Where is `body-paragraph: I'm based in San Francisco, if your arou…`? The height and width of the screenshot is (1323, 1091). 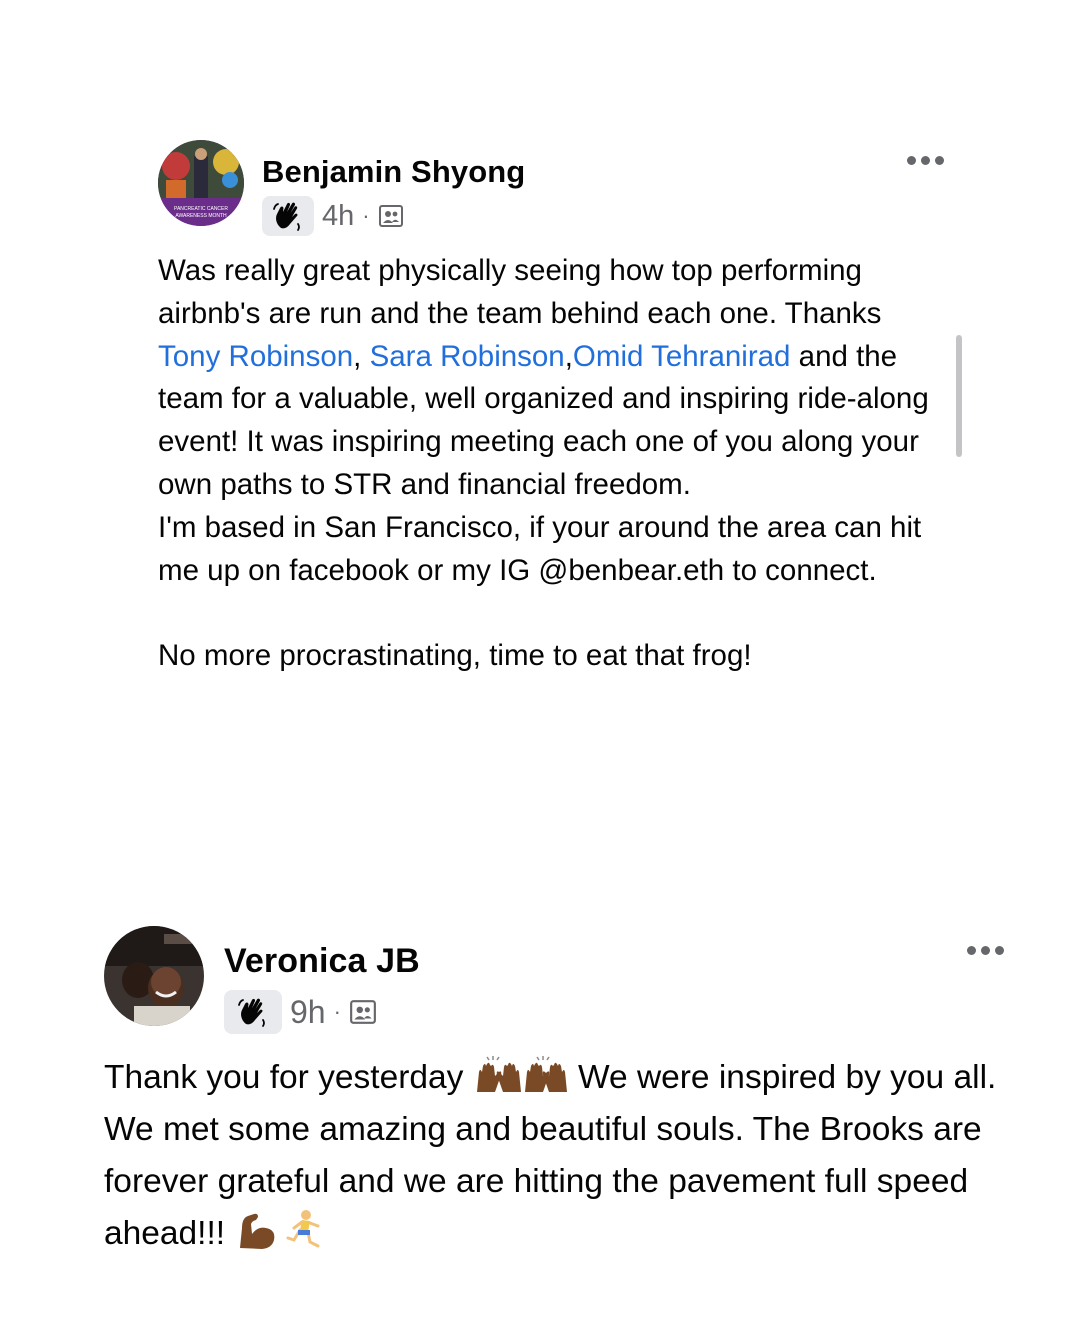
body-paragraph: I'm based in San Francisco, if your arou… is located at coordinates (540, 548).